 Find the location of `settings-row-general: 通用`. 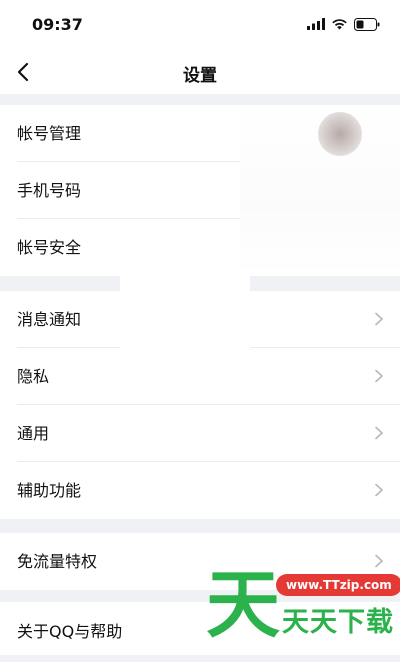

settings-row-general: 通用 is located at coordinates (200, 433).